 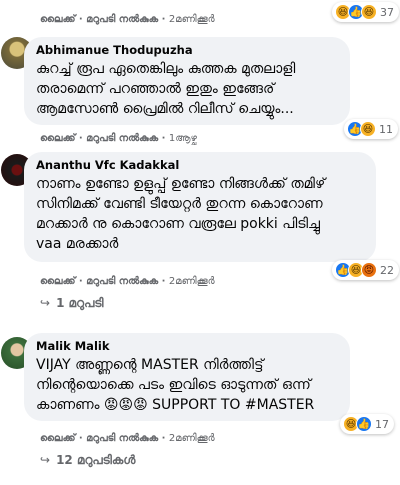 I want to click on reaction-summary: 😆 👍 17, so click(x=367, y=424).